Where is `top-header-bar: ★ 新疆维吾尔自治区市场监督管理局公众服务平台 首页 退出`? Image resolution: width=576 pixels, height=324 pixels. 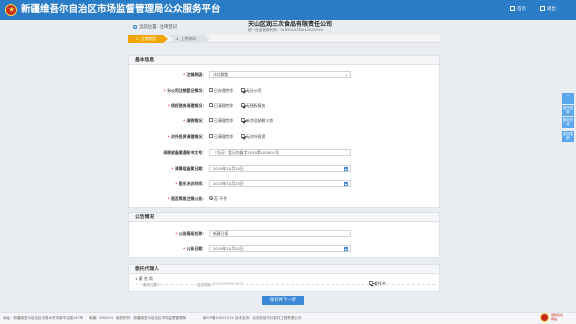 top-header-bar: ★ 新疆维吾尔自治区市场监督管理局公众服务平台 首页 退出 is located at coordinates (288, 10).